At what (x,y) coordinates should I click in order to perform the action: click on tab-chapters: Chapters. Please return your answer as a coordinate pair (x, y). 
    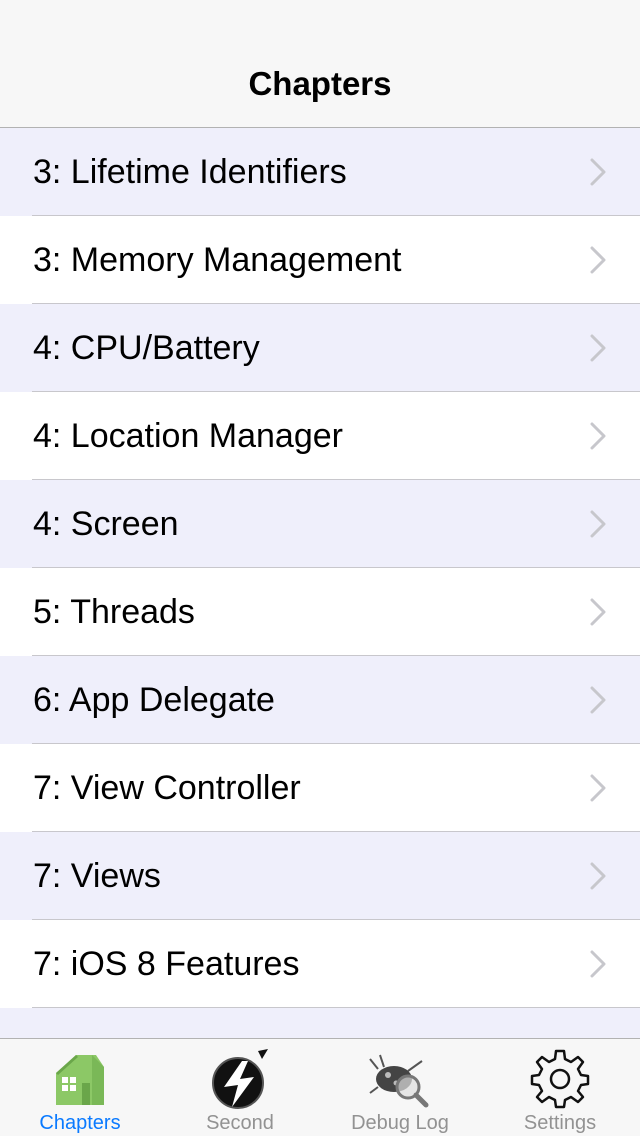
    Looking at the image, I should click on (80, 1087).